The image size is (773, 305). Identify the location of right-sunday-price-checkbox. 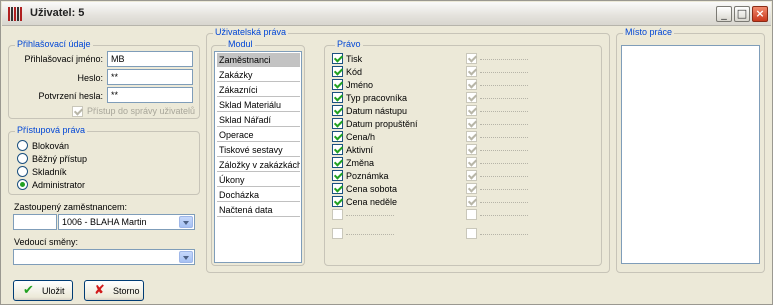
(337, 201).